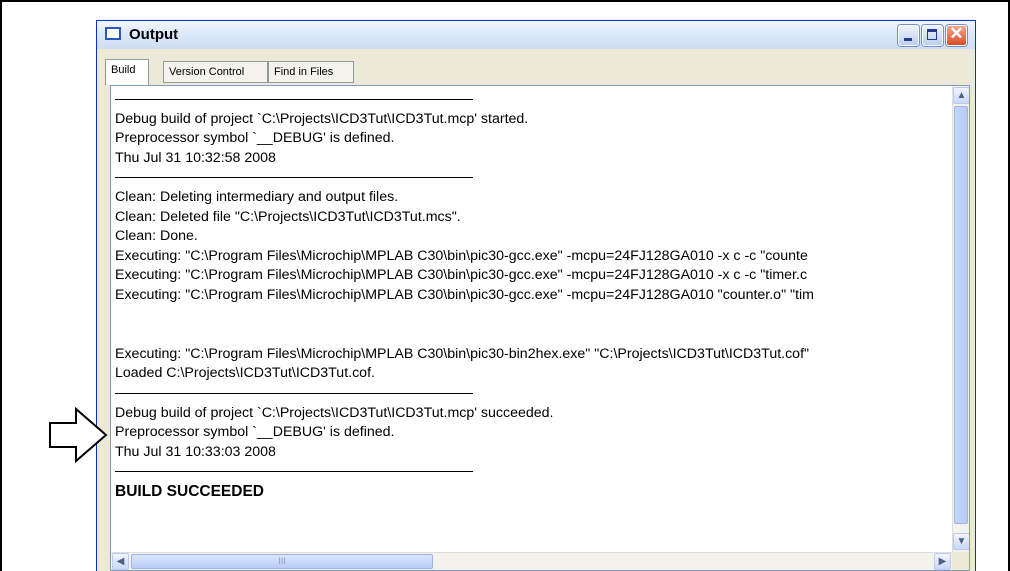  What do you see at coordinates (532, 561) in the screenshot?
I see `horizontal-scrollbar: ◀ III ▶` at bounding box center [532, 561].